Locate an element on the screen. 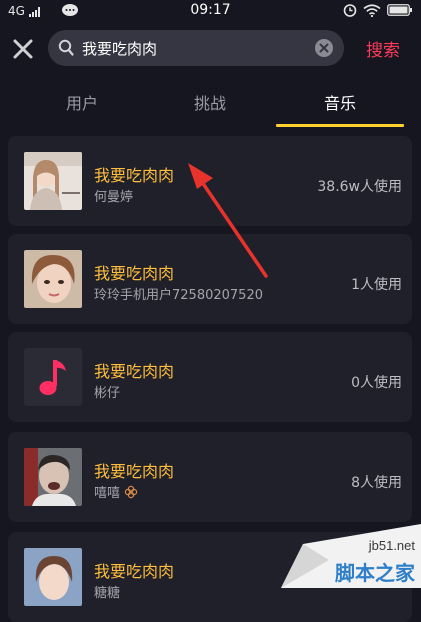  usage-count: 38.6w人使用 is located at coordinates (359, 187).